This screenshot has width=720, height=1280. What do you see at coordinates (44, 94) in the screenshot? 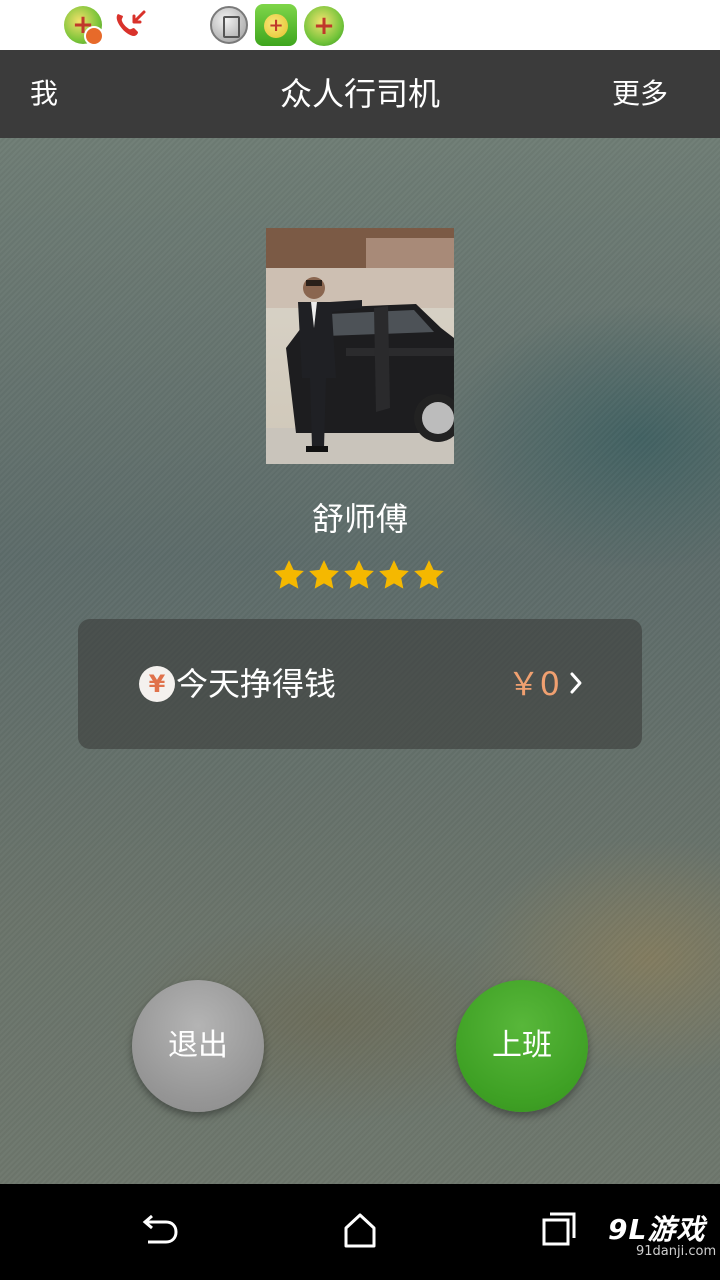
I see `me-button: 我` at bounding box center [44, 94].